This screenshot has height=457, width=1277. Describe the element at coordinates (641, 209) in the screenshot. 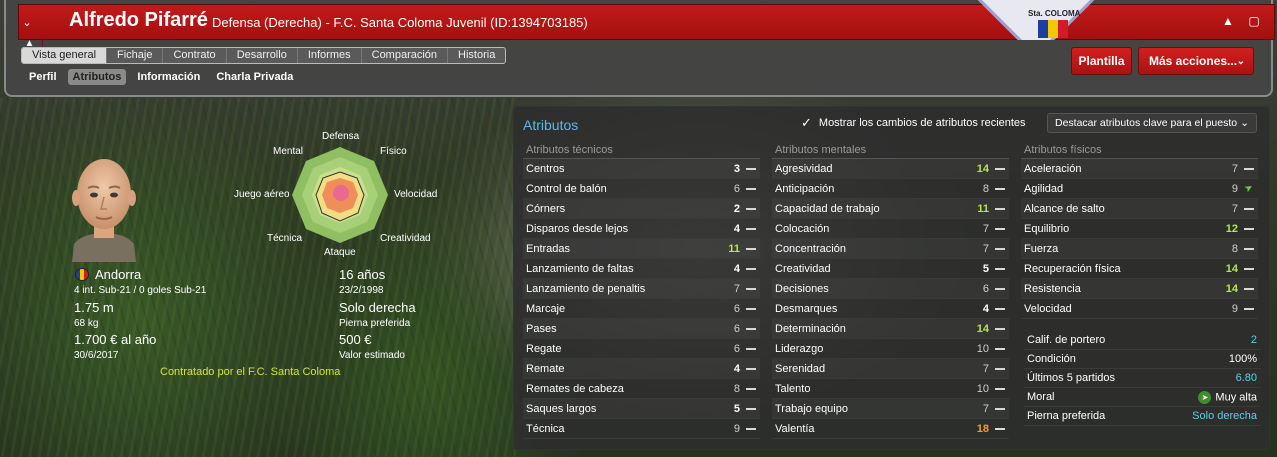

I see `technical-attribute-row: Córners 2` at that location.